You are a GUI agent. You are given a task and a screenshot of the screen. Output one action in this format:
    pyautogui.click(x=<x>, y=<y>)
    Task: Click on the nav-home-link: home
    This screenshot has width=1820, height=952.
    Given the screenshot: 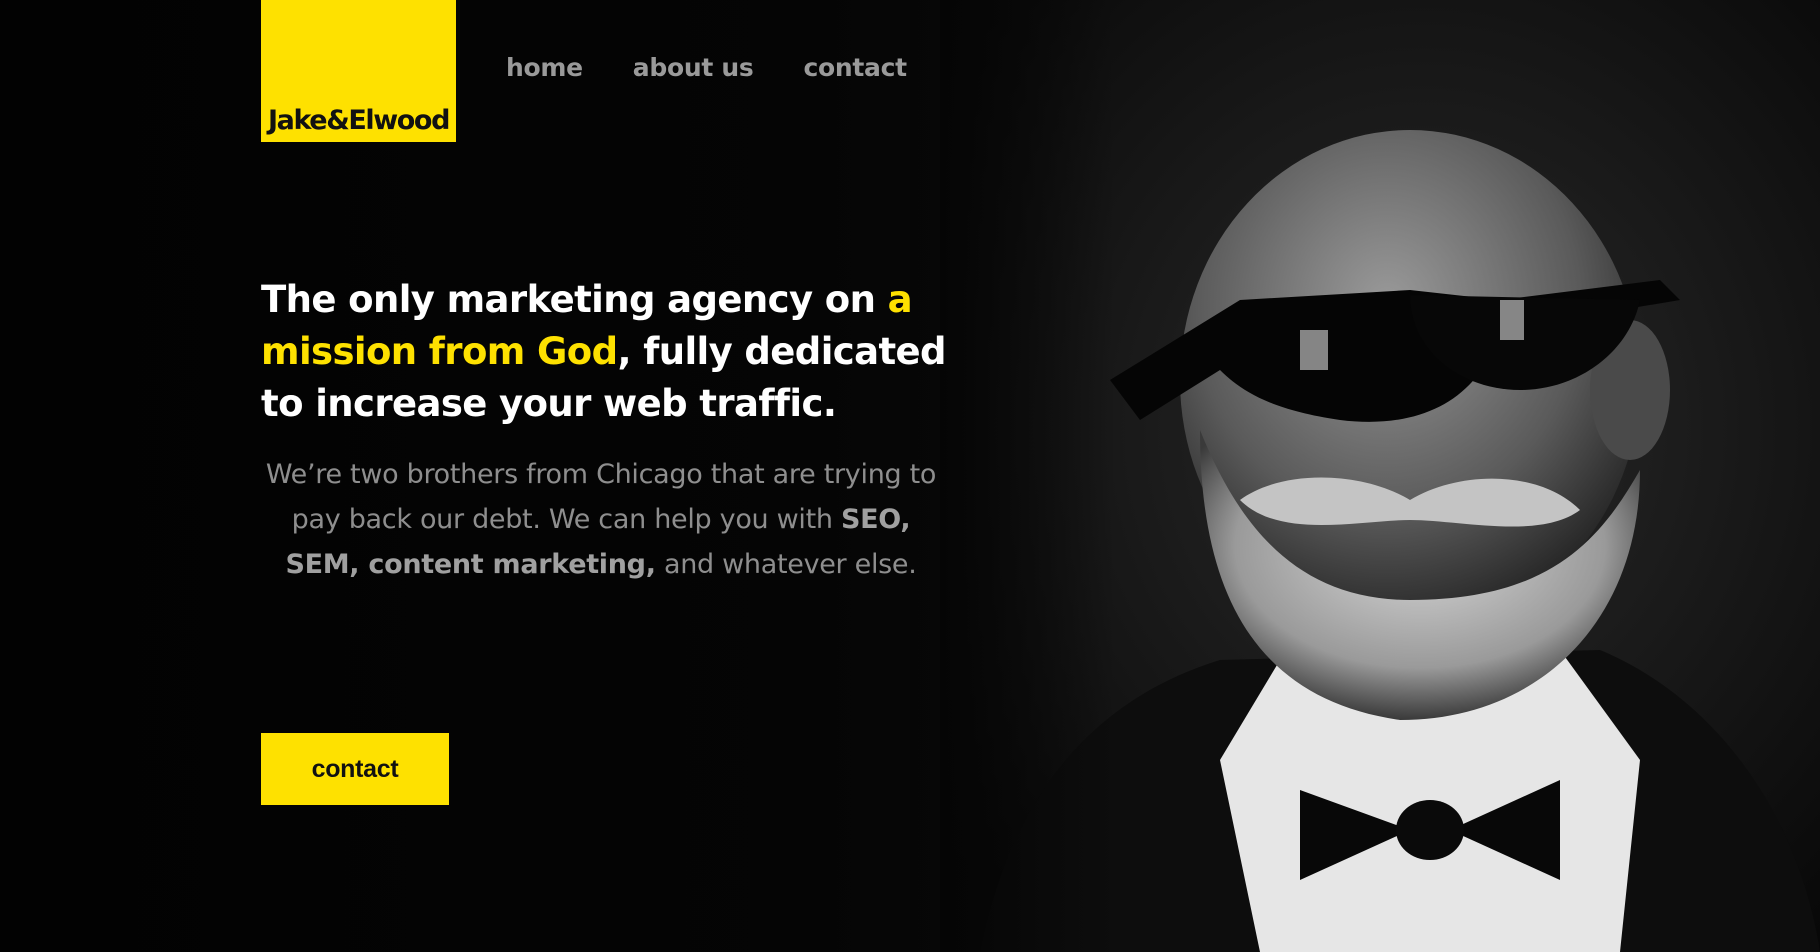 What is the action you would take?
    pyautogui.click(x=544, y=67)
    